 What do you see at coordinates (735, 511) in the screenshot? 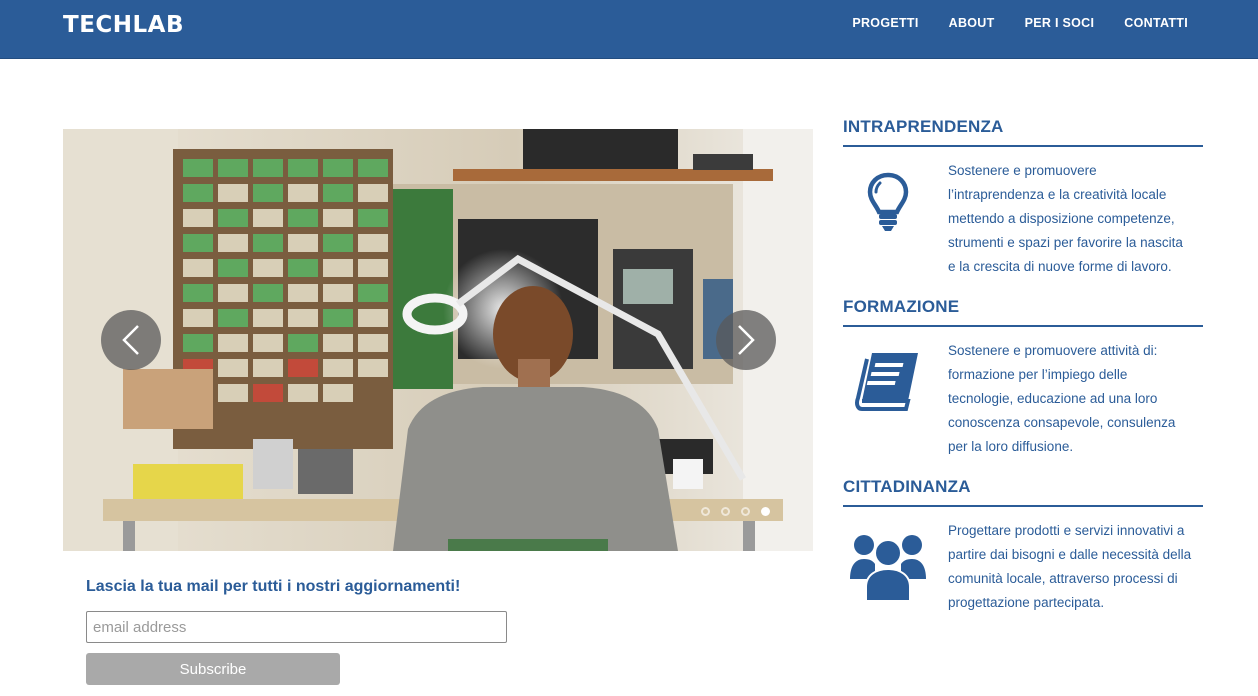
I see `carousel-indicators` at bounding box center [735, 511].